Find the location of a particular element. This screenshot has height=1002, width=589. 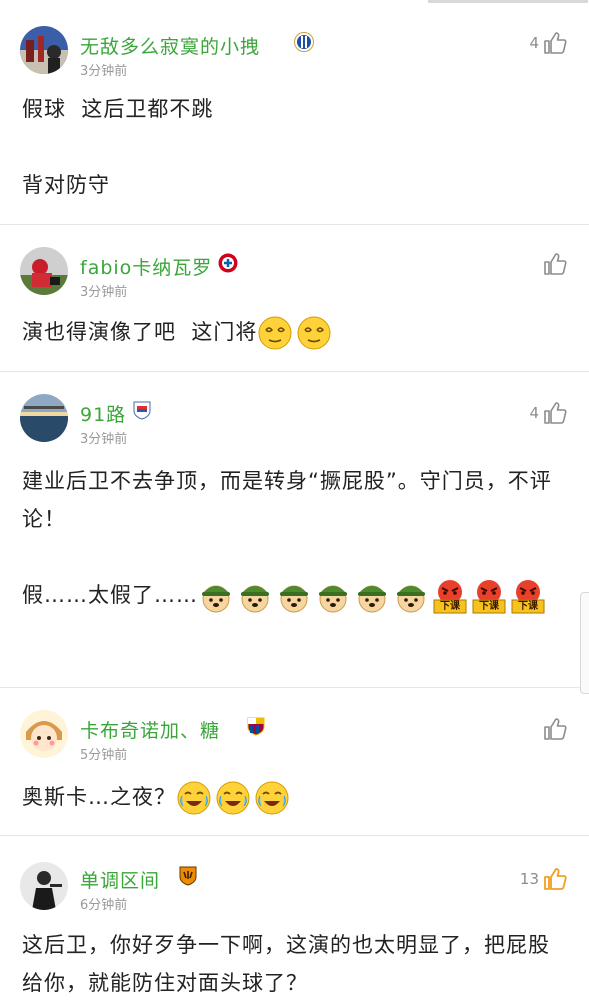

username: 单调区间 is located at coordinates (120, 879).